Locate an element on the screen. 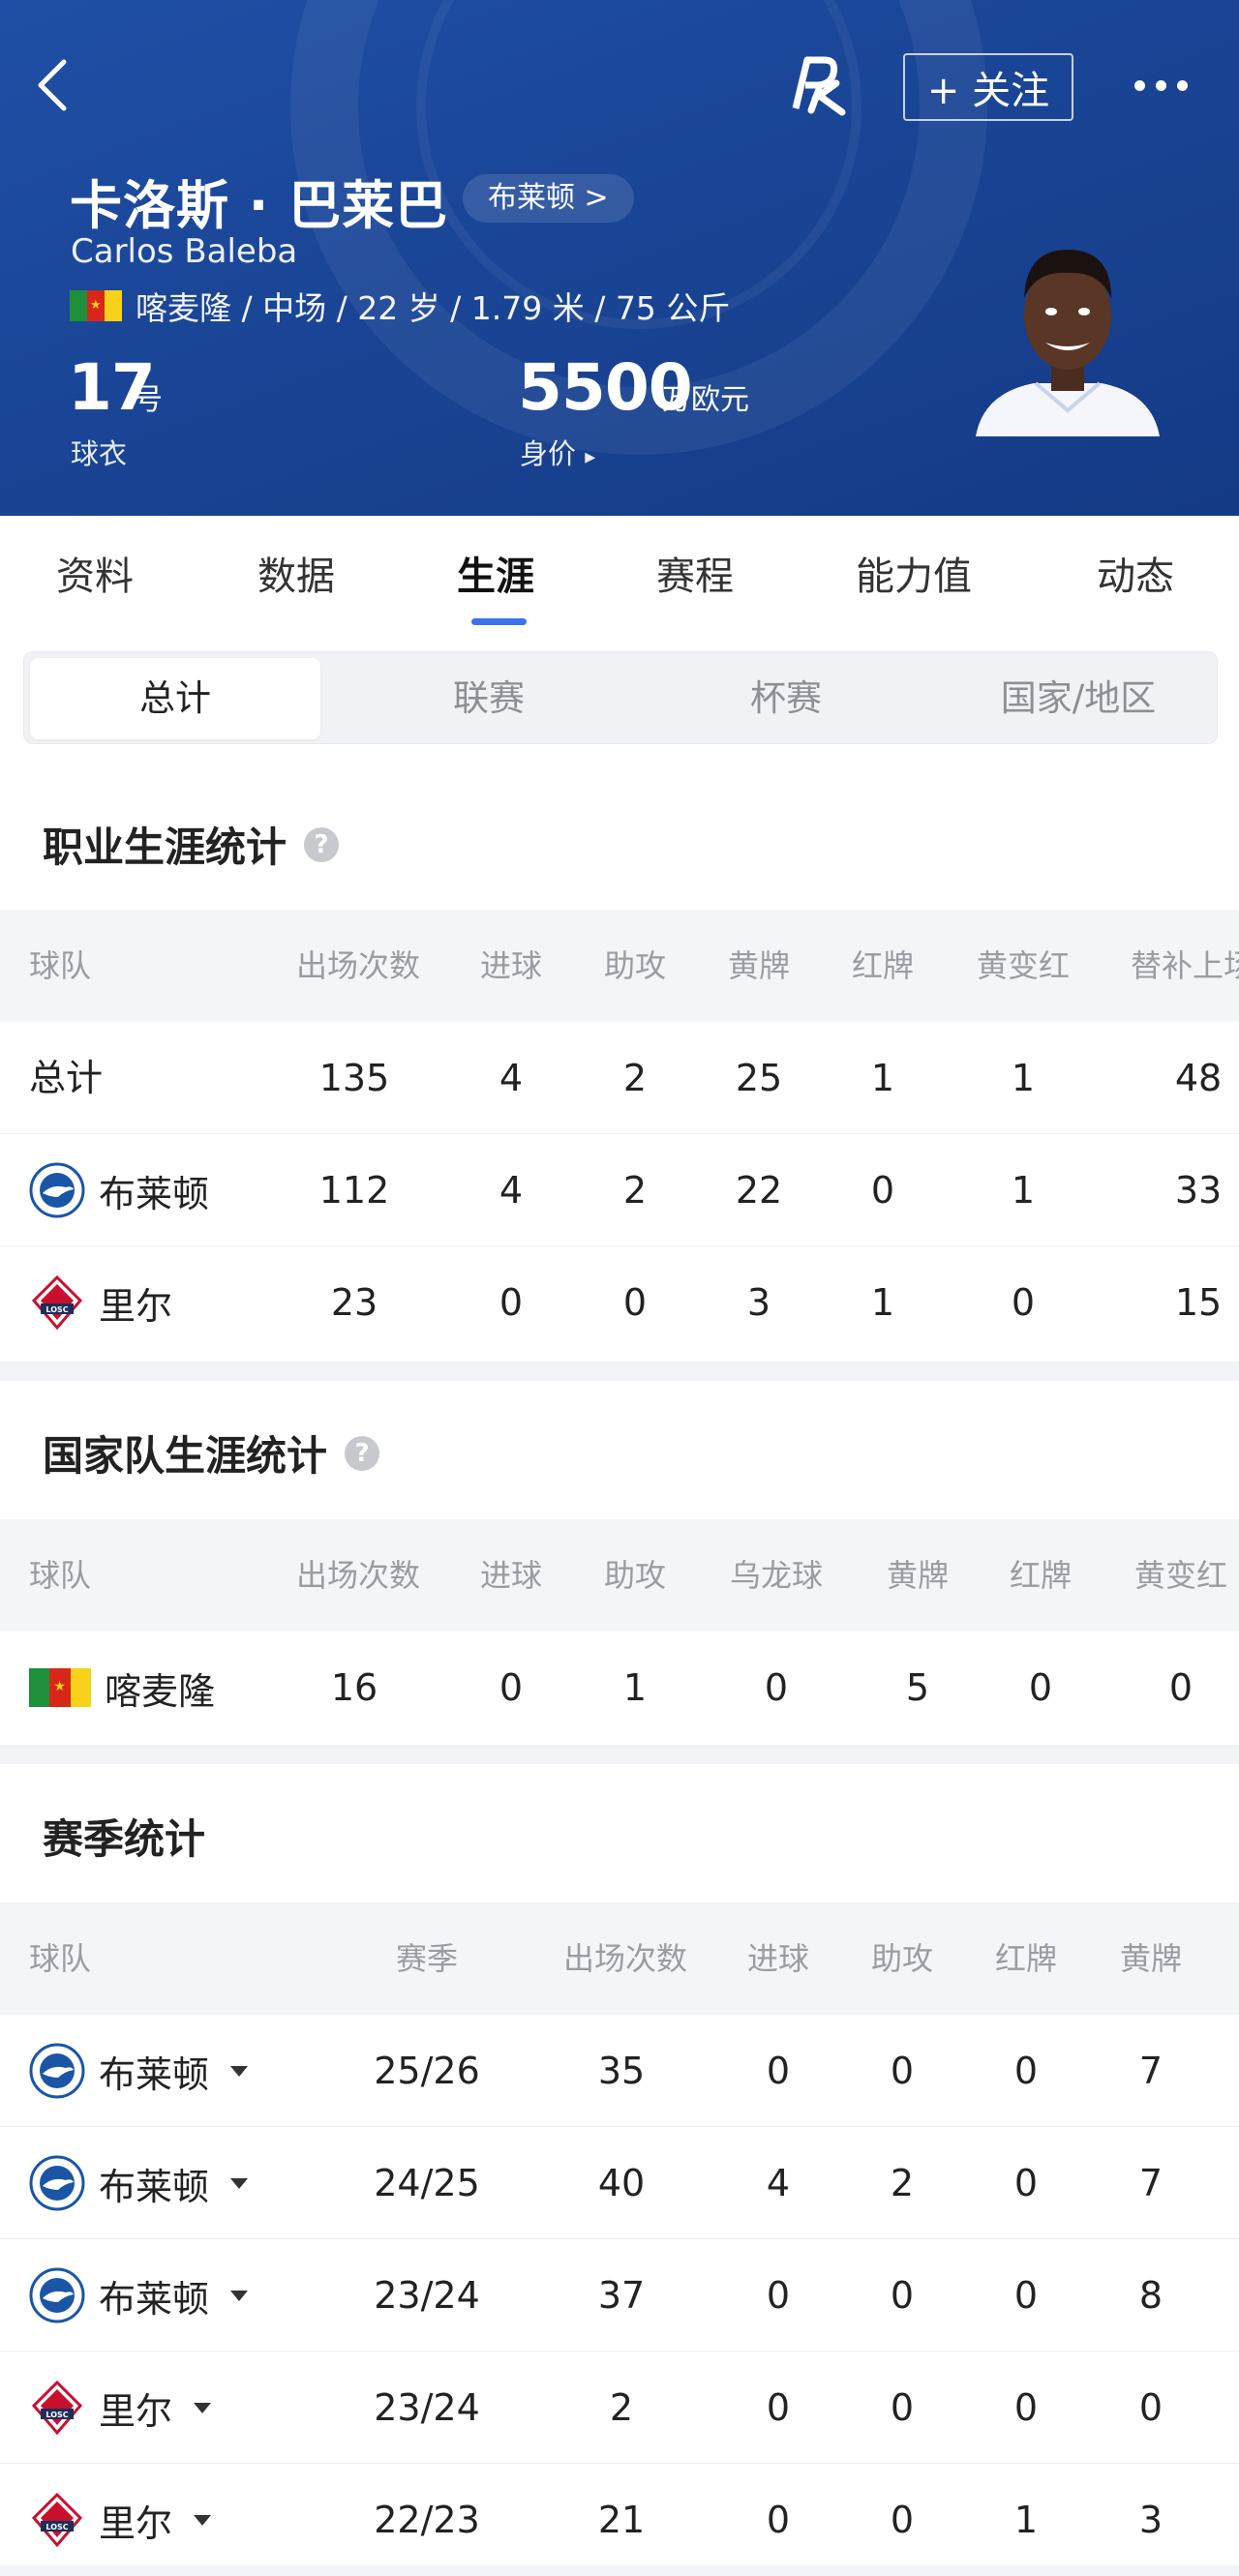 This screenshot has height=2576, width=1239. table-row: 布莱顿 112 4 2 22 0 1 33 is located at coordinates (619, 1190).